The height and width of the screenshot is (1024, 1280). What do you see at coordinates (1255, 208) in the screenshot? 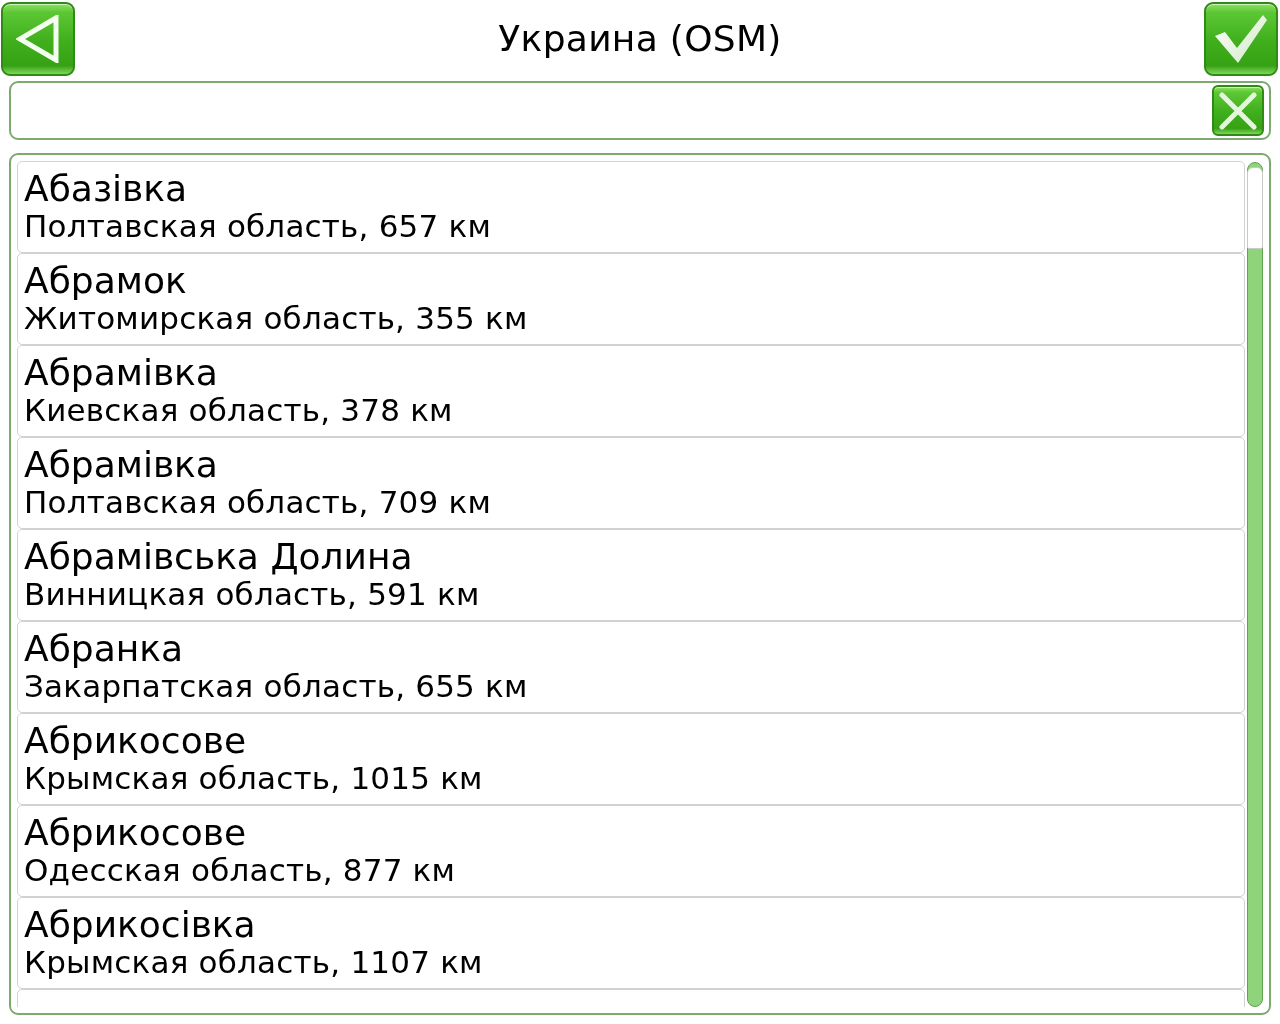
I see `scrollbar-thumb` at bounding box center [1255, 208].